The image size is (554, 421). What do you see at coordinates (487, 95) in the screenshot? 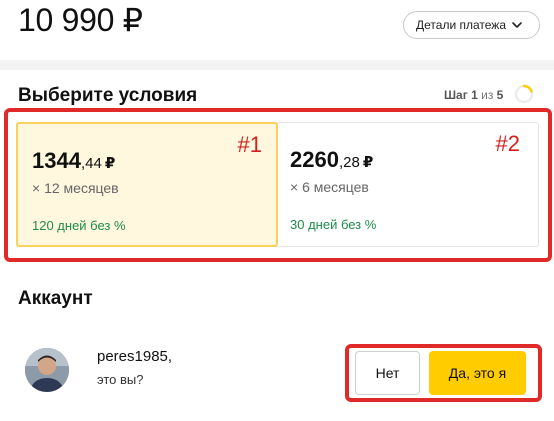
I see `step-of: из` at bounding box center [487, 95].